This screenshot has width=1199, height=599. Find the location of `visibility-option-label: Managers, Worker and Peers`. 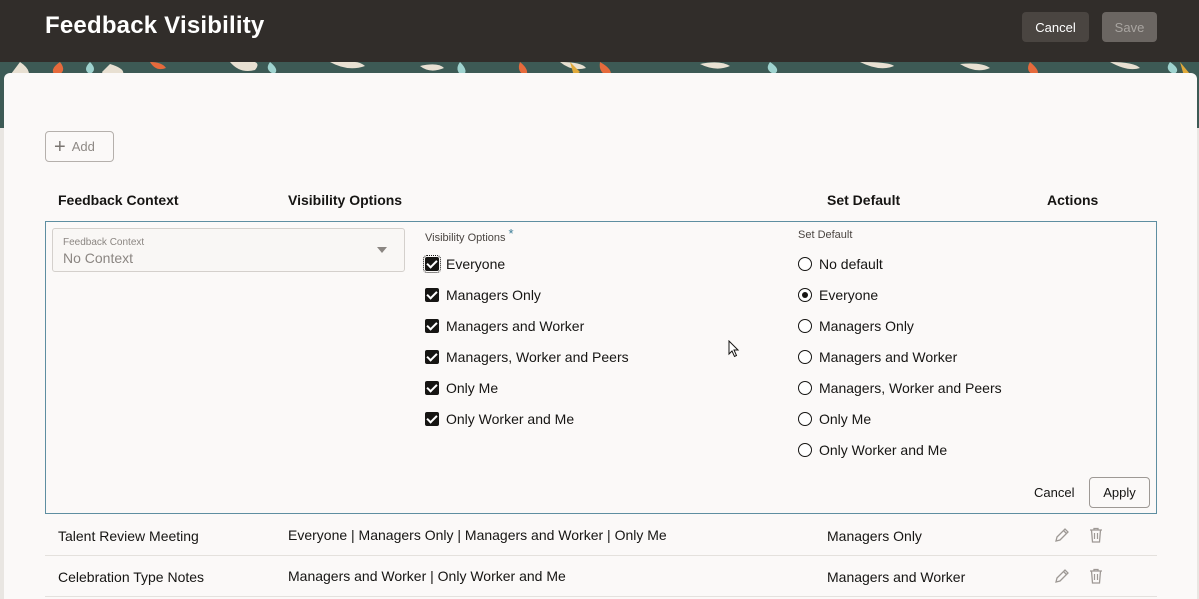

visibility-option-label: Managers, Worker and Peers is located at coordinates (537, 357).